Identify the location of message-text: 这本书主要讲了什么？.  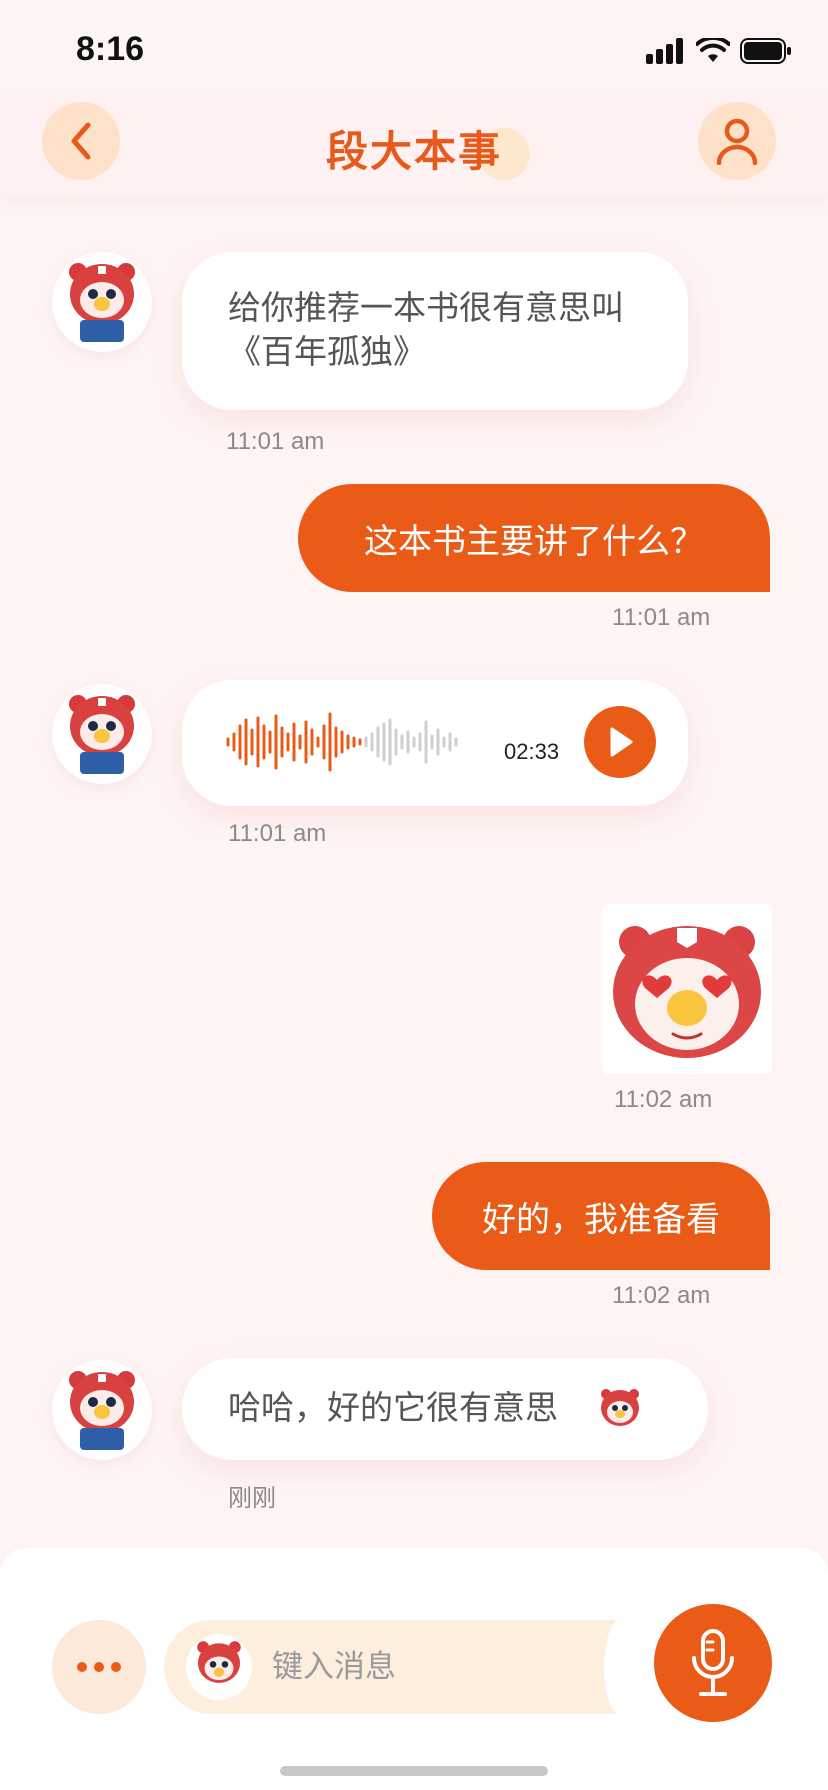
(534, 541).